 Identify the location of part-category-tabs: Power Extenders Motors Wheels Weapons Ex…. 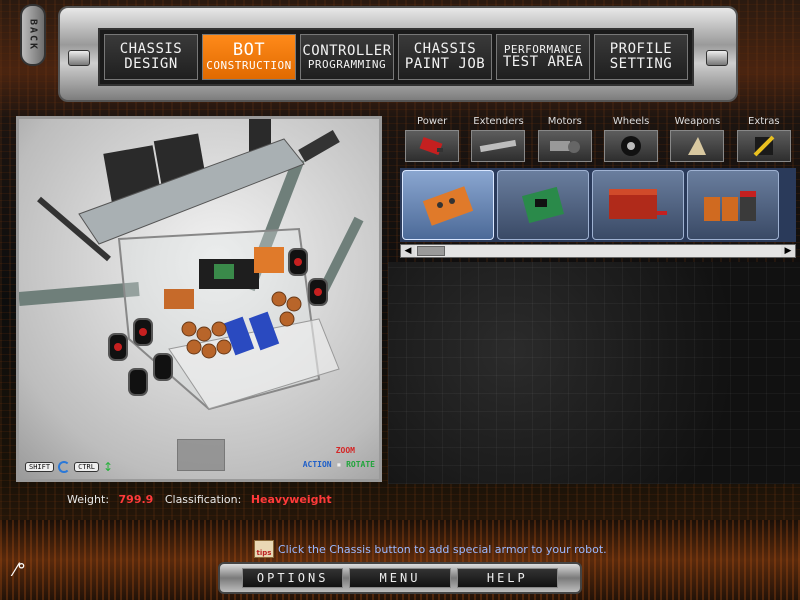
(598, 140).